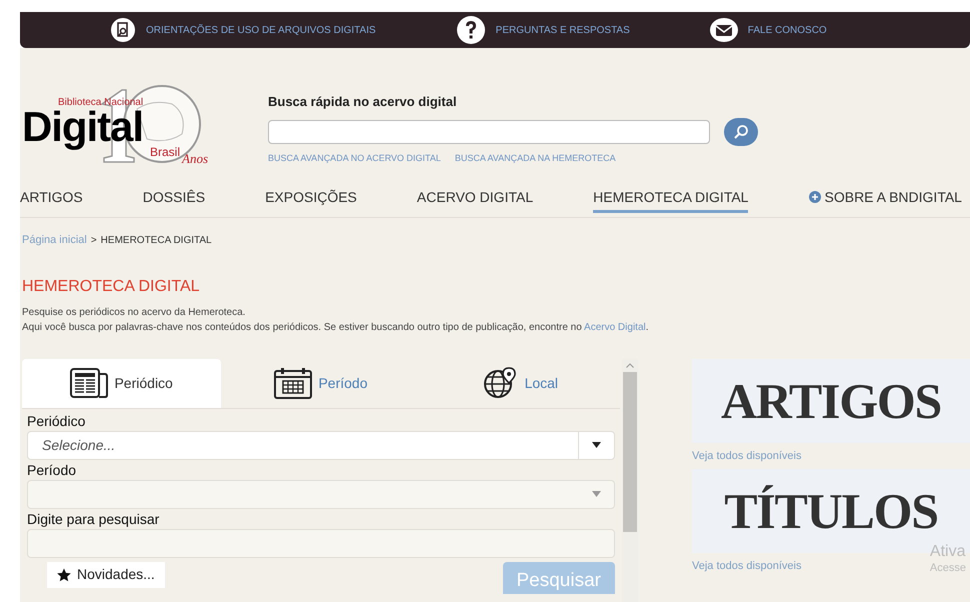 The image size is (970, 602). Describe the element at coordinates (195, 158) in the screenshot. I see `logo-years: Anos` at that location.